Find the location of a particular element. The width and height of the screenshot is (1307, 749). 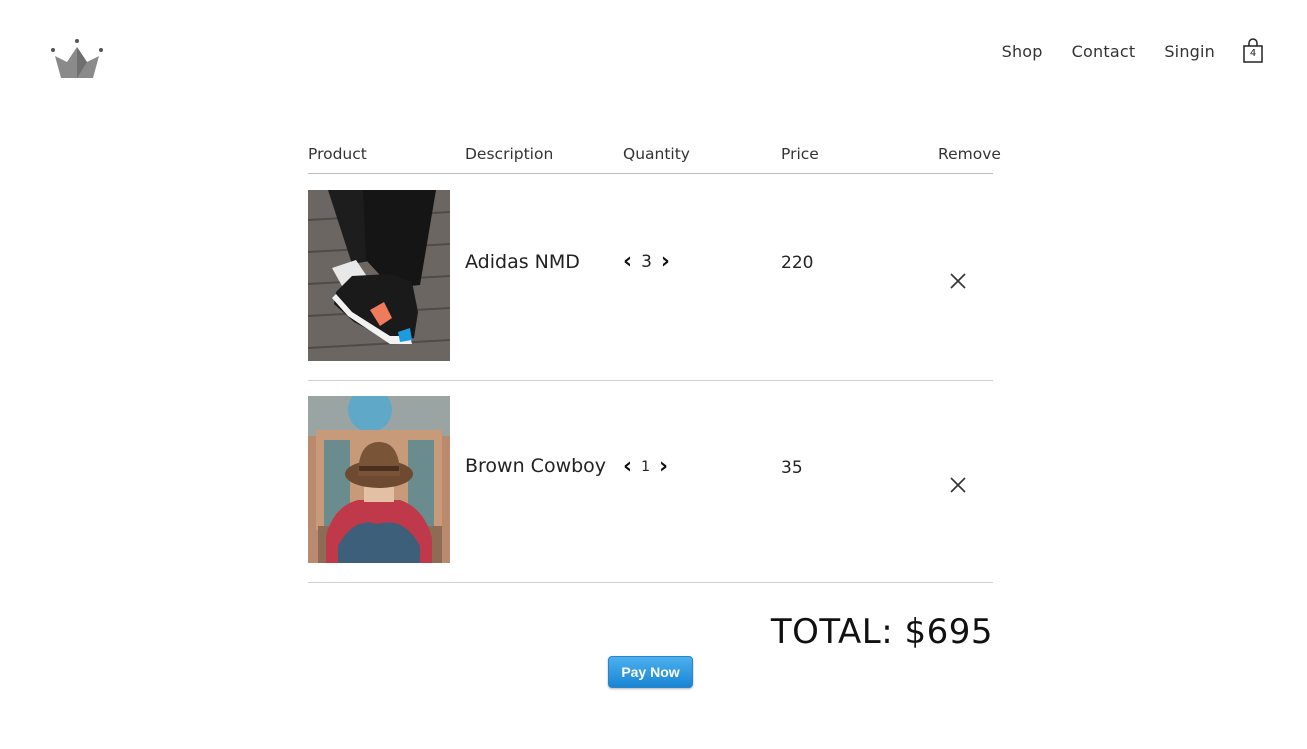

main-nav: Shop Contact Singin 4 is located at coordinates (1118, 51).